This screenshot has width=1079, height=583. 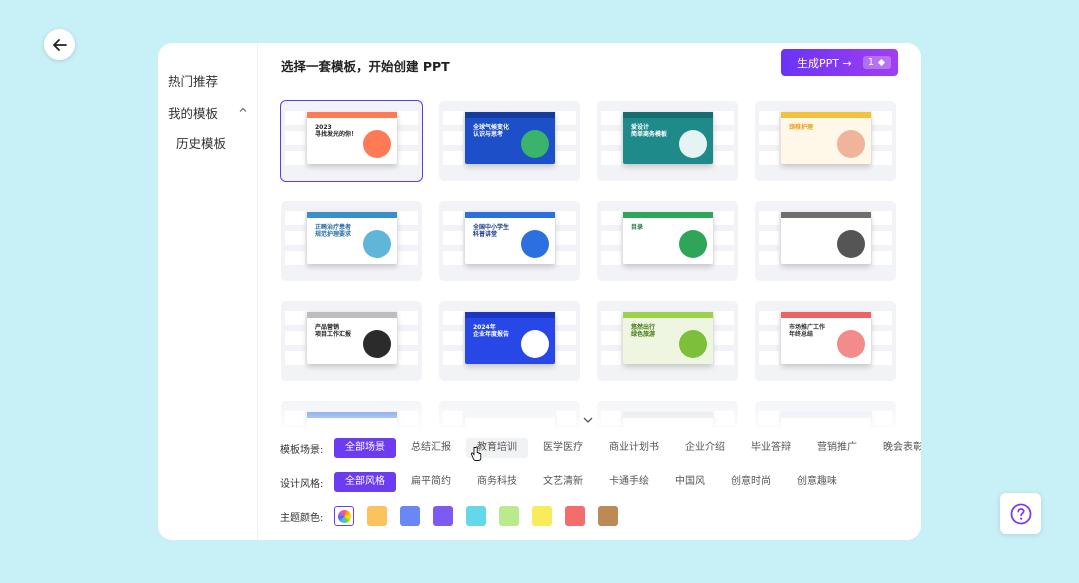 What do you see at coordinates (201, 142) in the screenshot?
I see `sidebar-item-history: 历史模板` at bounding box center [201, 142].